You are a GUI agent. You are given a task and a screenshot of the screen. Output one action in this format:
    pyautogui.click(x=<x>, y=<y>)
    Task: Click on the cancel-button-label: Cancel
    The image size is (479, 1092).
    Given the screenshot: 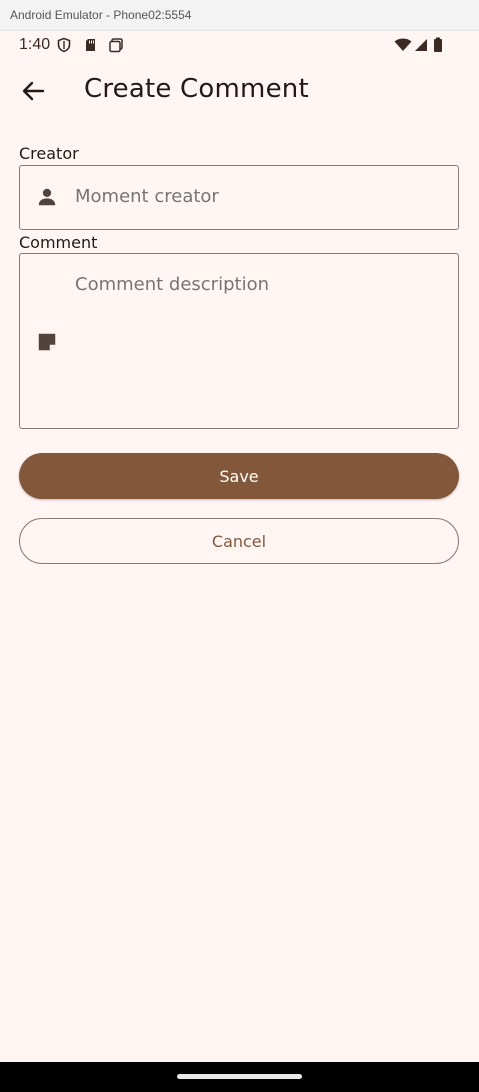 What is the action you would take?
    pyautogui.click(x=239, y=541)
    